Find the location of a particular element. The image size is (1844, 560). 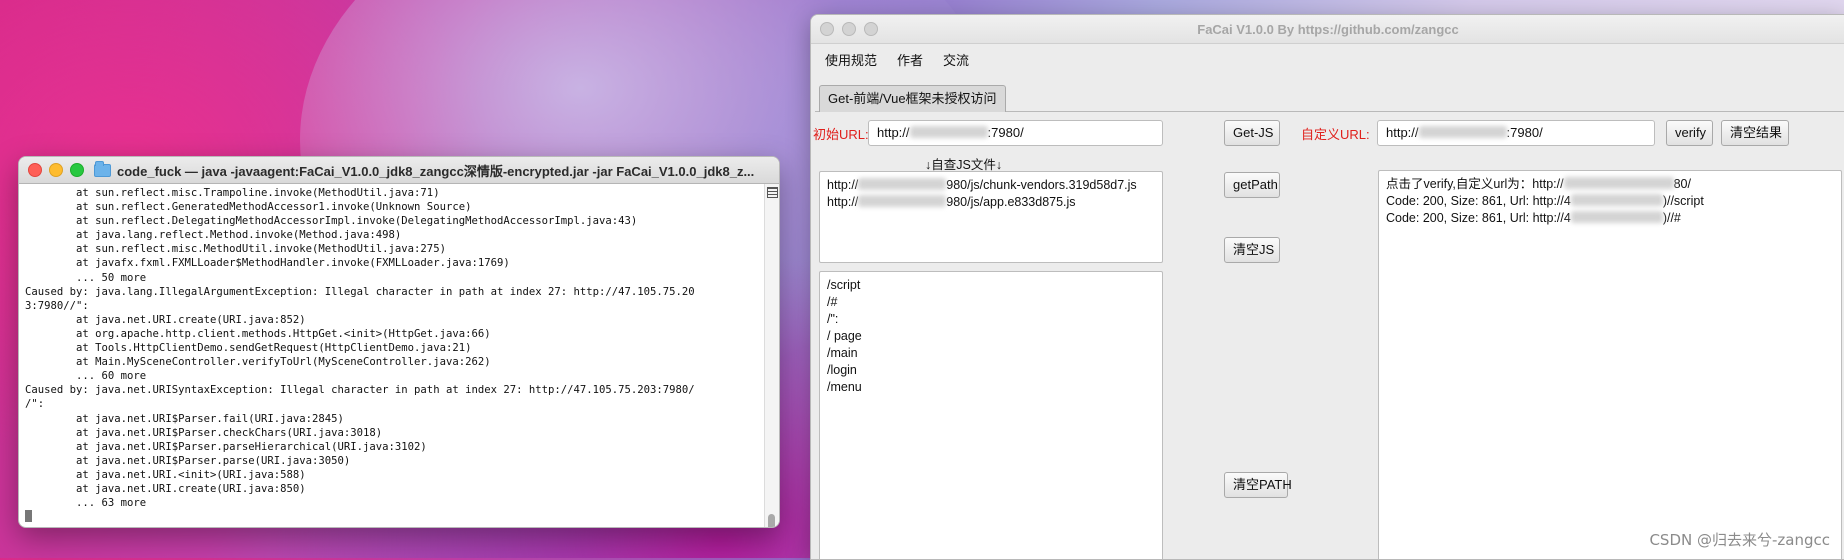

initial-url-suffix: :7980/ is located at coordinates (1005, 132).